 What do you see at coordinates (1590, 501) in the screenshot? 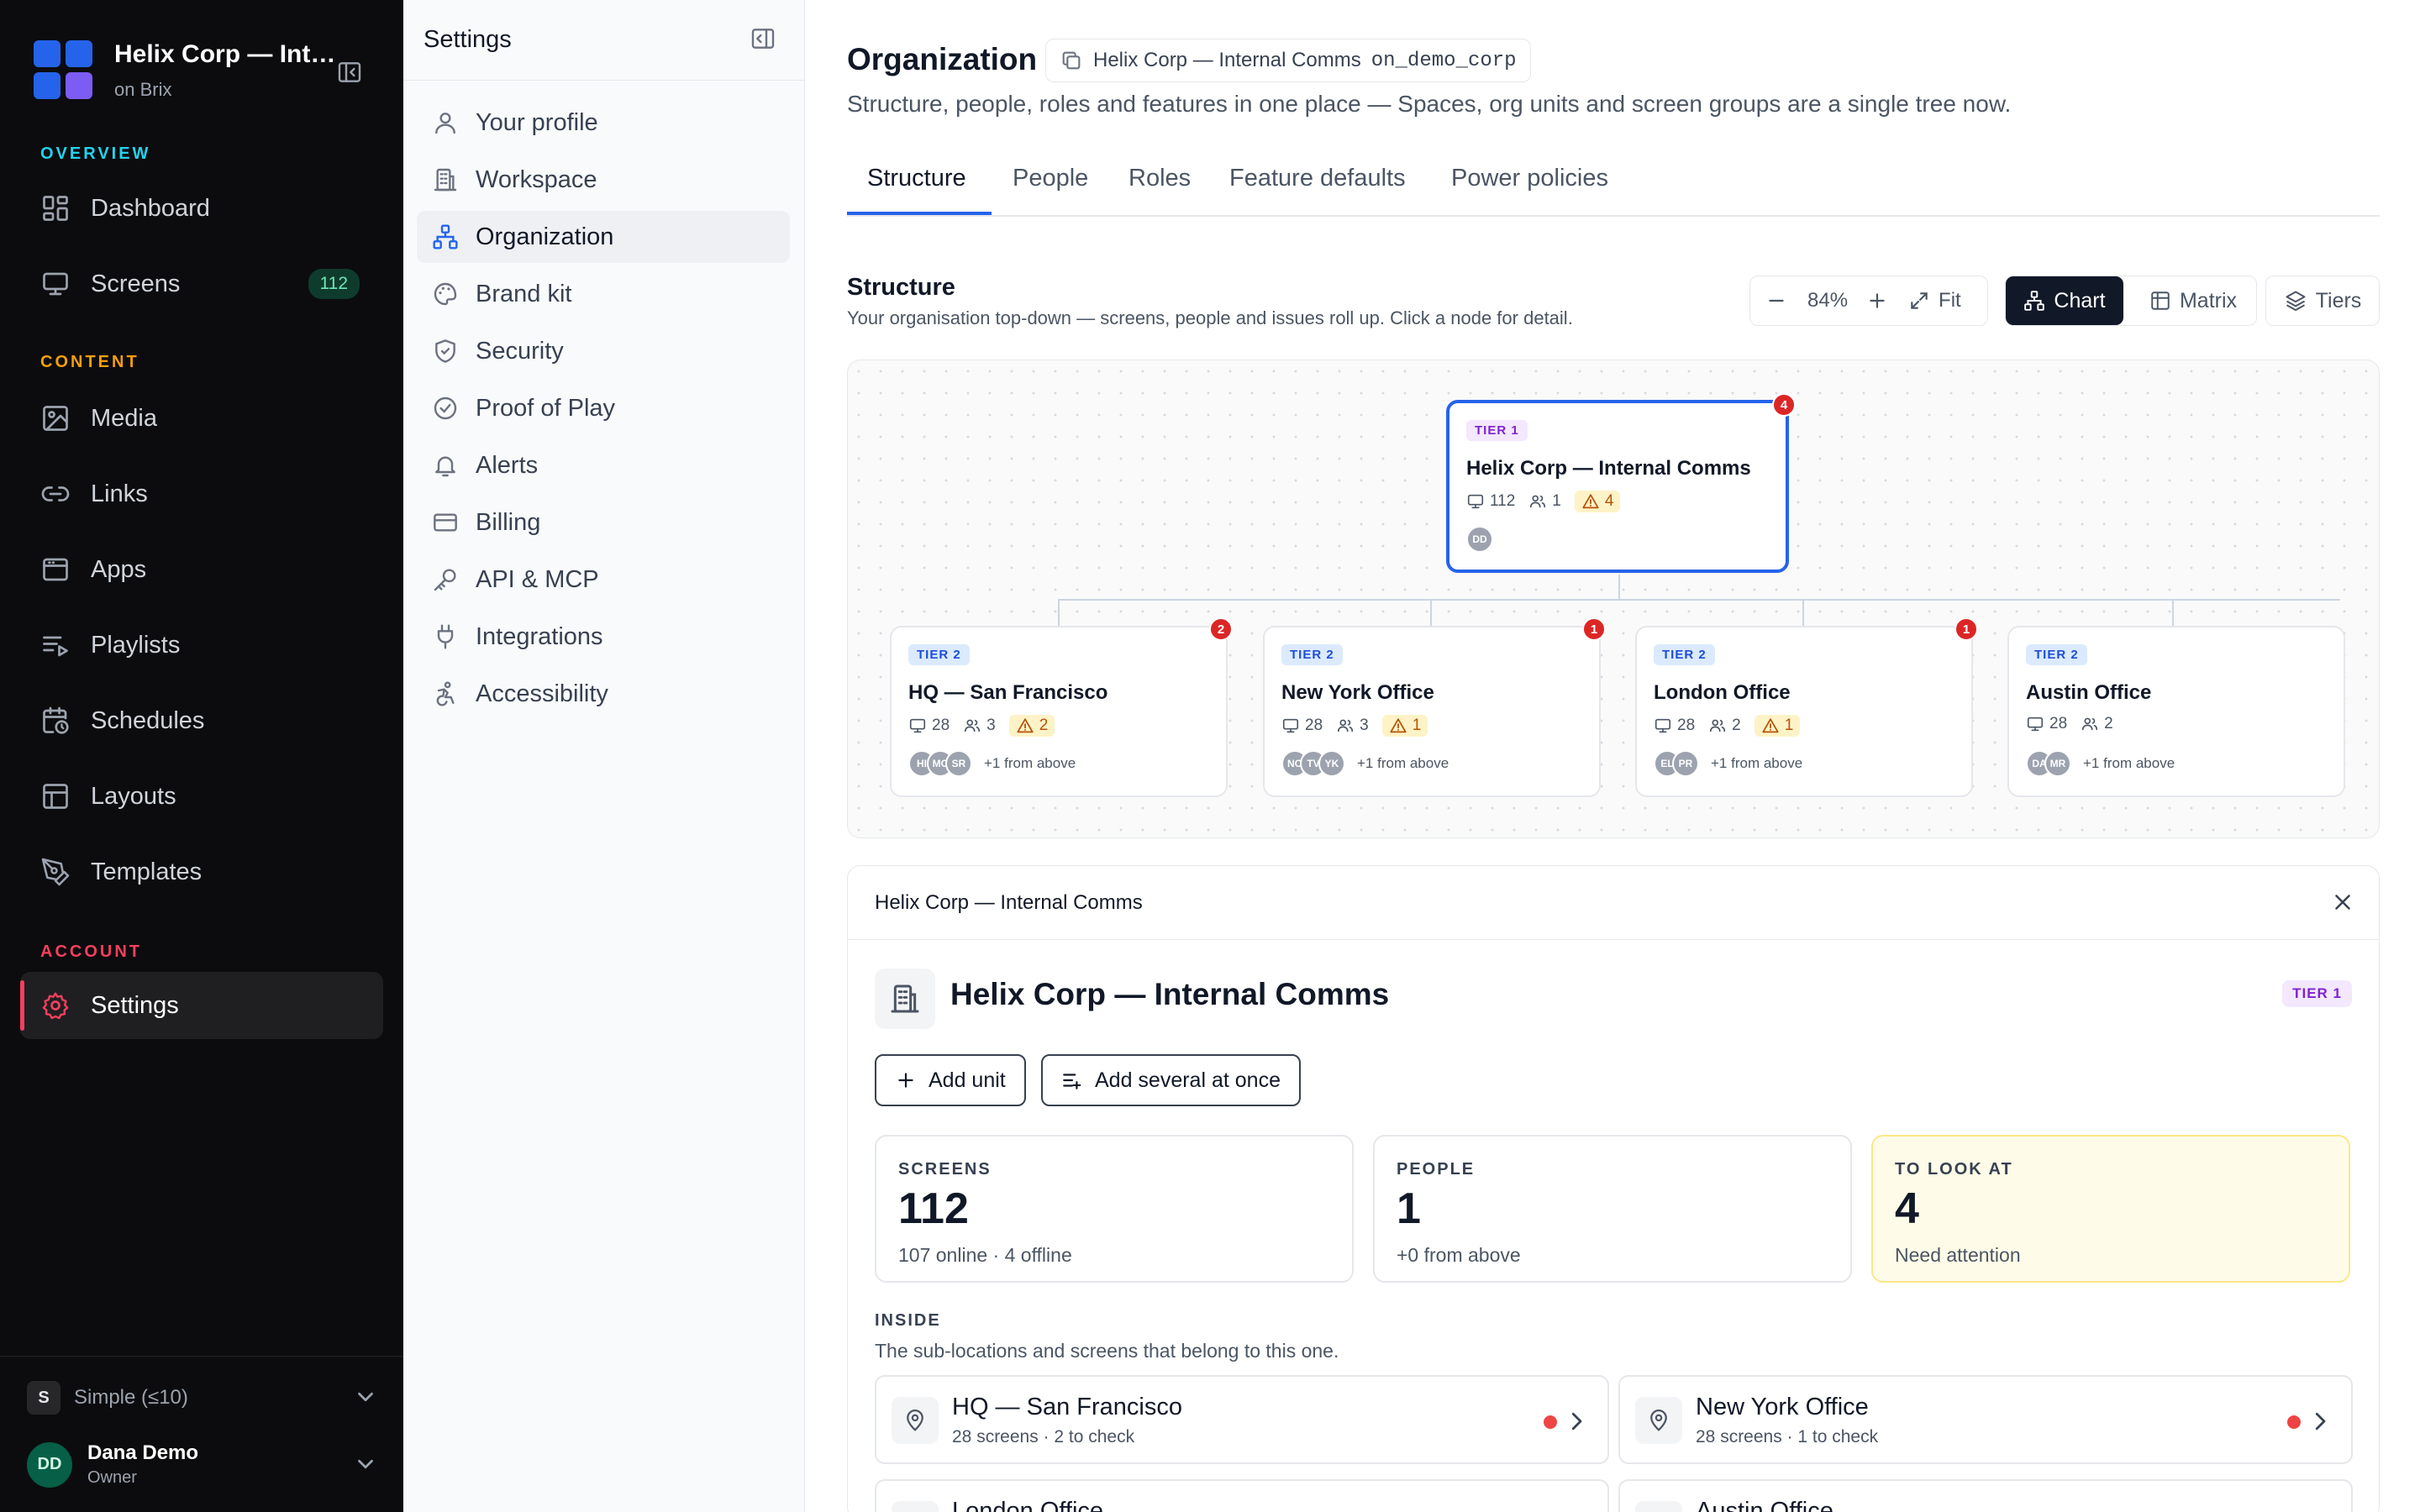
I see `warning-icon` at bounding box center [1590, 501].